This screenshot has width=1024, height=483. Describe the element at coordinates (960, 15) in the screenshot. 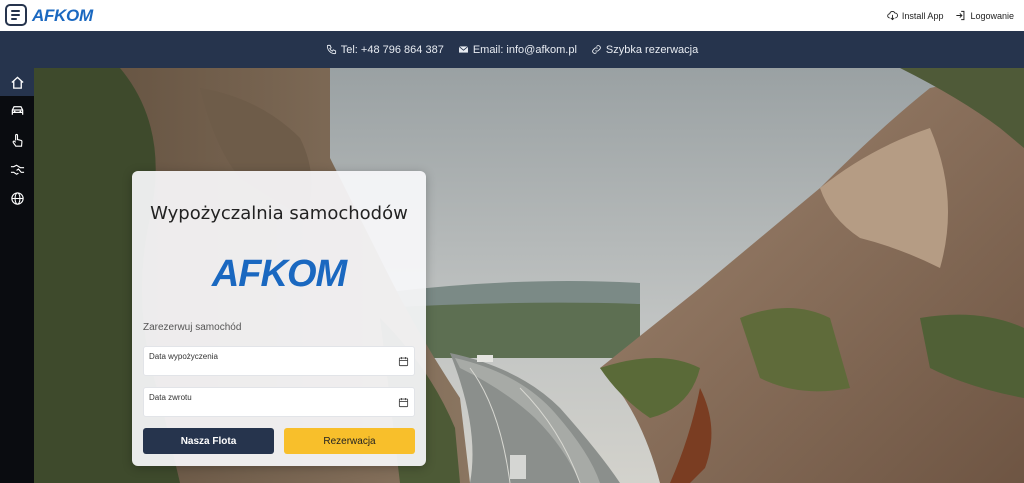

I see `sign-in-icon` at that location.